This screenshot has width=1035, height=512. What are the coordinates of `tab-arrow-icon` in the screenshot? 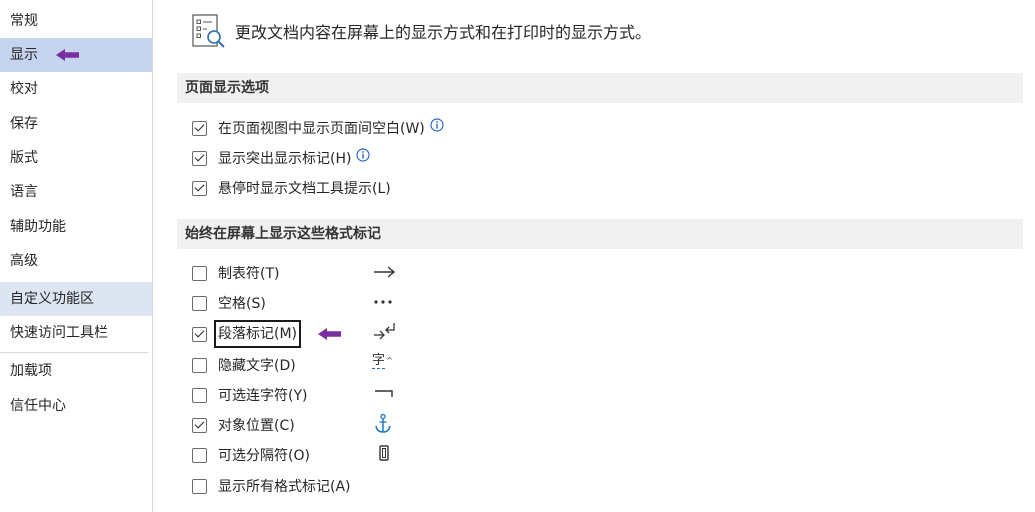 It's located at (385, 272).